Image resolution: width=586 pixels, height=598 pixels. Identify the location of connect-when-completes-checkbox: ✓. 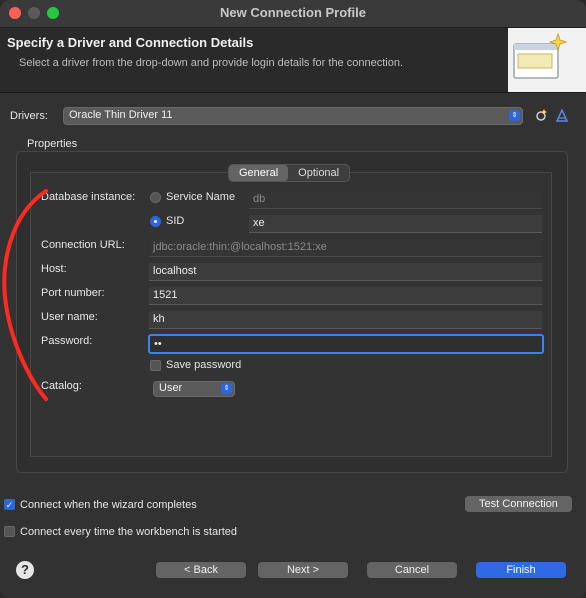
(9, 504).